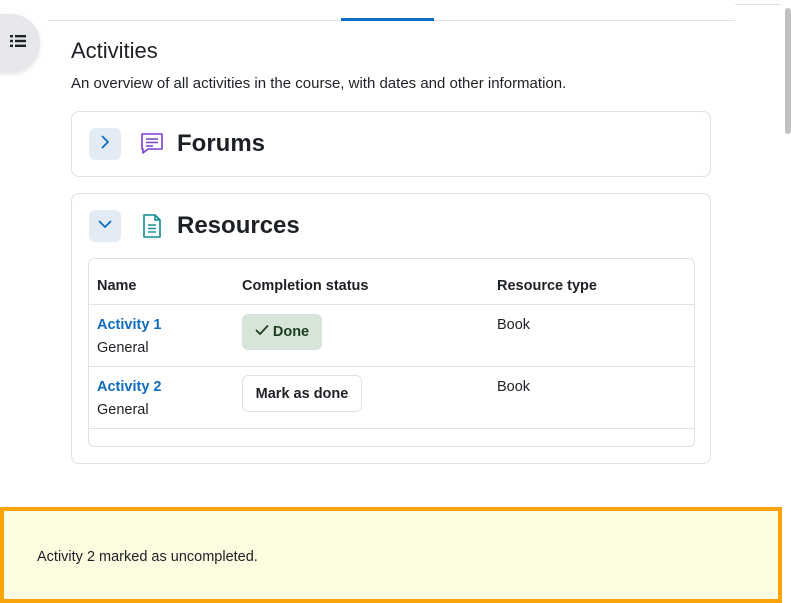 The width and height of the screenshot is (791, 603). I want to click on mark-as-done-button: Mark as done, so click(302, 393).